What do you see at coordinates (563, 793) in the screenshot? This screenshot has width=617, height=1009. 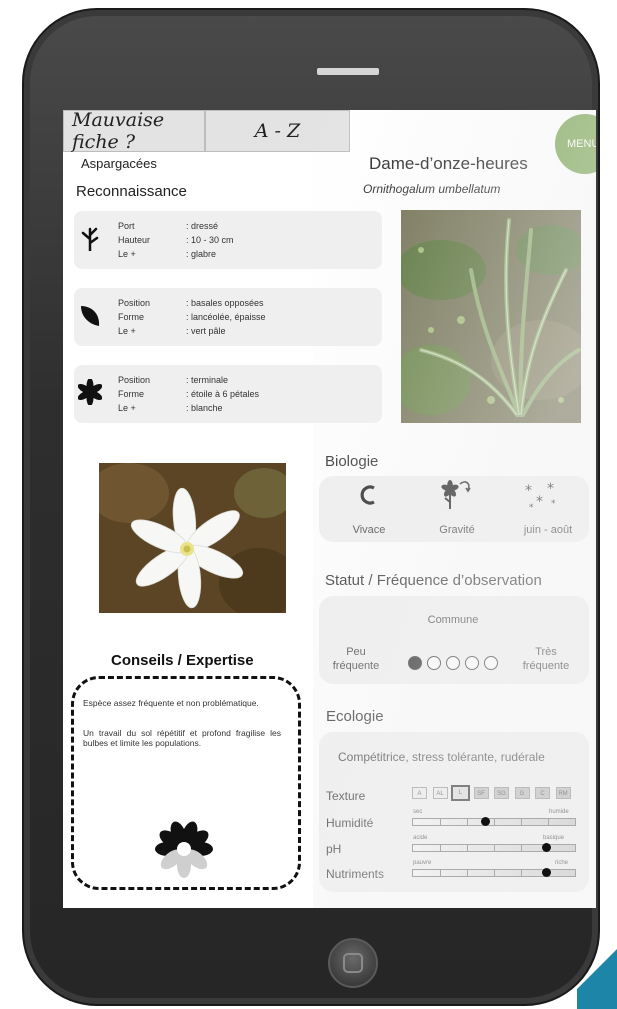 I see `texture-class: RM` at bounding box center [563, 793].